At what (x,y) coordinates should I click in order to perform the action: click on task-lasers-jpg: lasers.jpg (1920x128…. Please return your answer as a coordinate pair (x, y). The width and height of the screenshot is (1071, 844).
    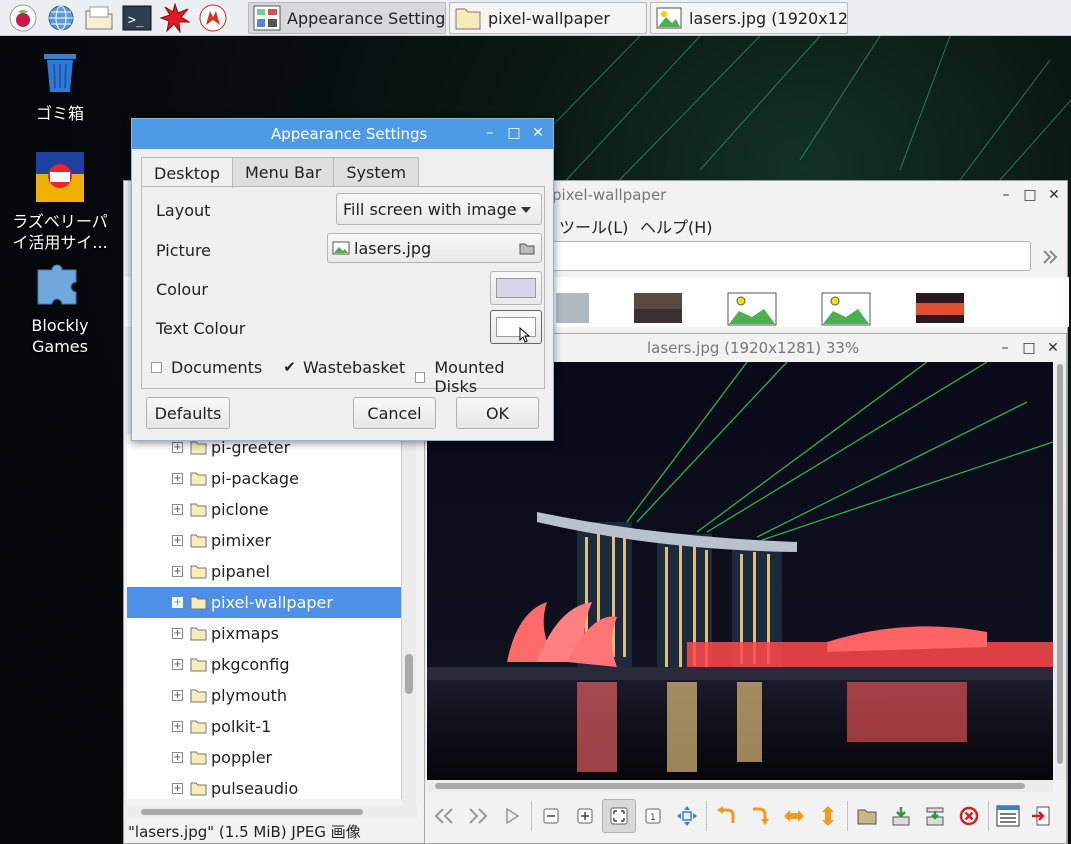
    Looking at the image, I should click on (749, 18).